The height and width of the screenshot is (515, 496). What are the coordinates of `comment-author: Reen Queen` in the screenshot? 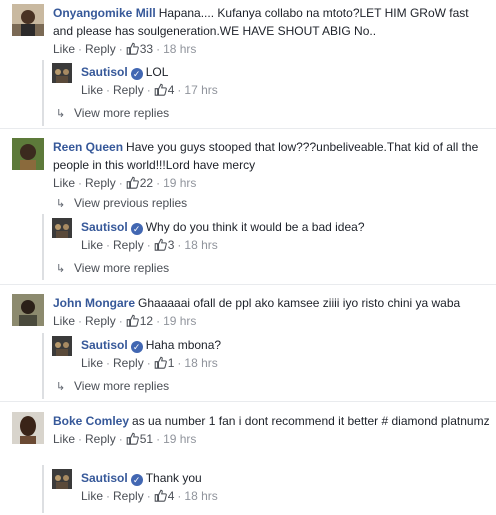 It's located at (88, 147).